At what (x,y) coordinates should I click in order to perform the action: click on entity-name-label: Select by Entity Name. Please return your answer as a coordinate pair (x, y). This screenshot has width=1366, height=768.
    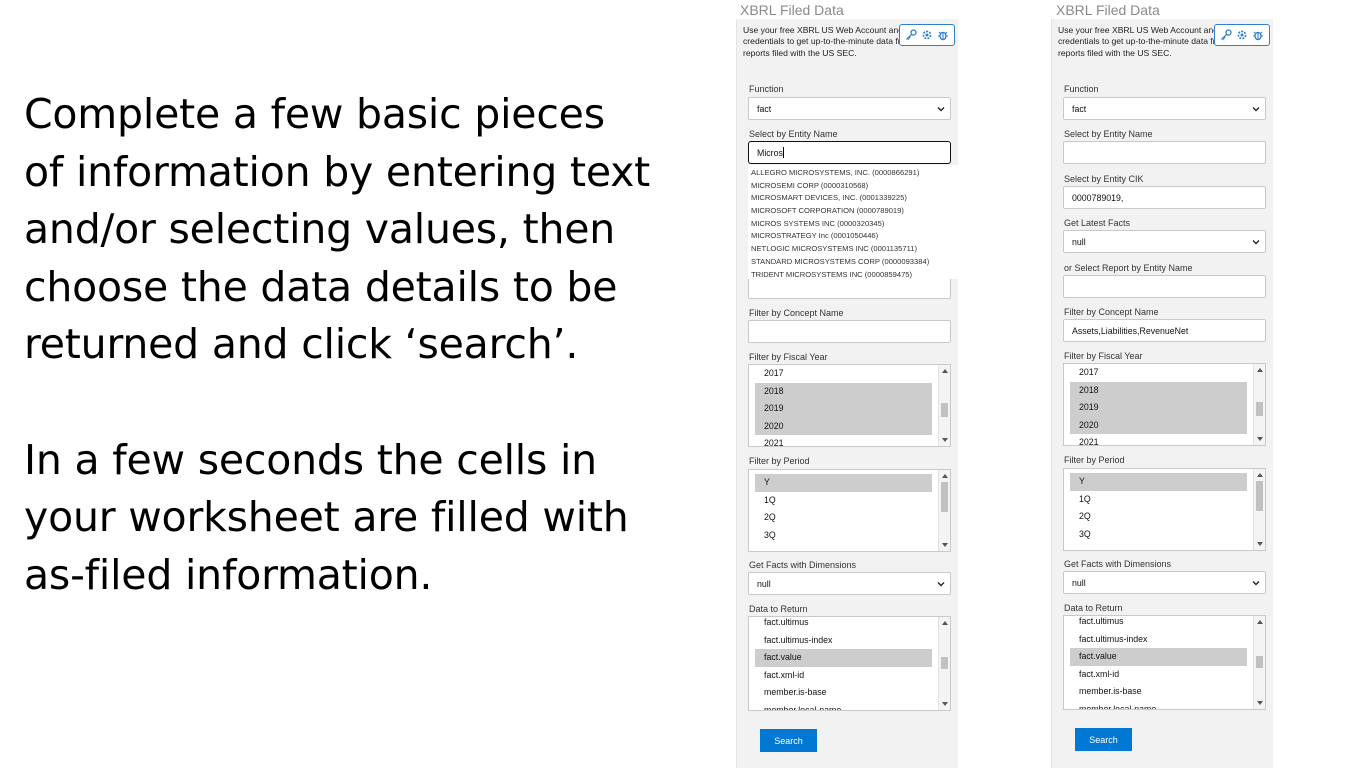
    Looking at the image, I should click on (793, 134).